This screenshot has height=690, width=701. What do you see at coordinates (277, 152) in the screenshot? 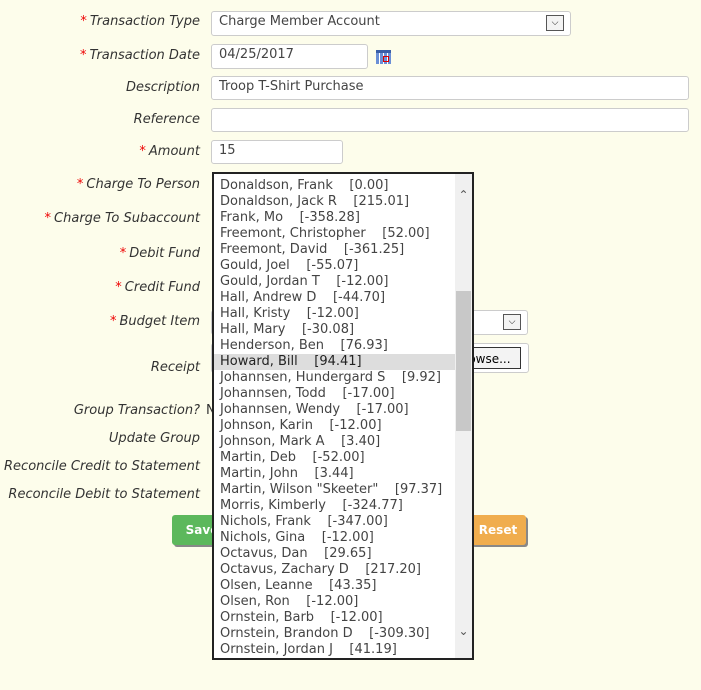
I see `amount-input: 15` at bounding box center [277, 152].